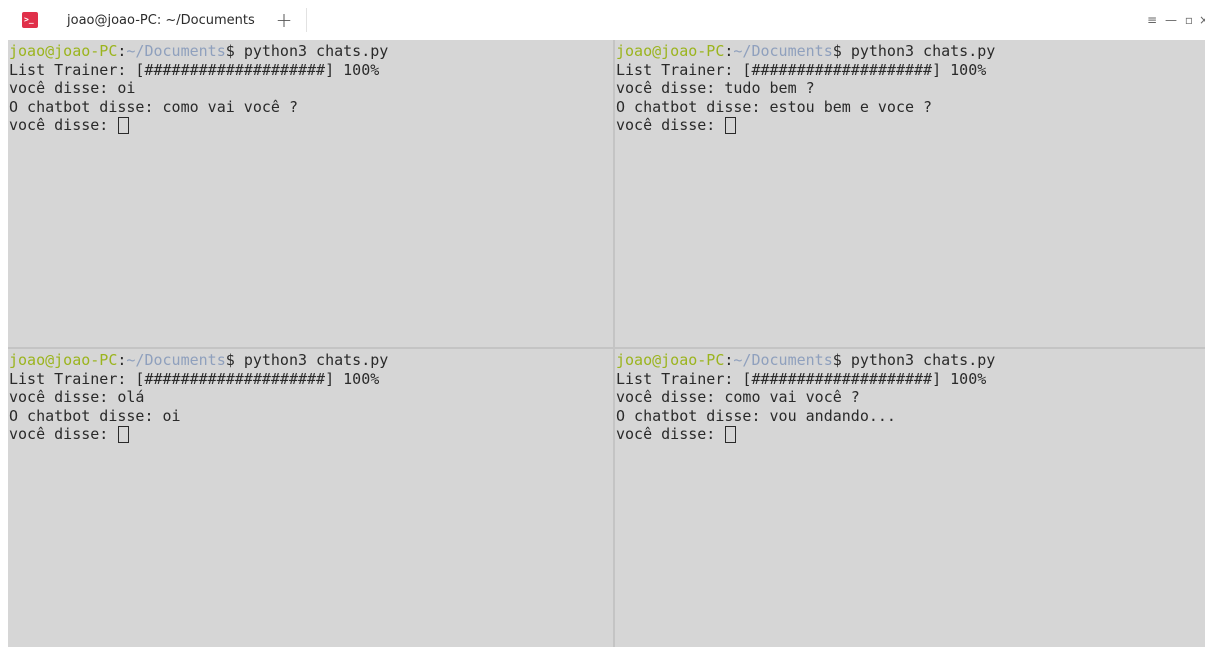 The image size is (1205, 647). What do you see at coordinates (306, 20) in the screenshot?
I see `tab-divider` at bounding box center [306, 20].